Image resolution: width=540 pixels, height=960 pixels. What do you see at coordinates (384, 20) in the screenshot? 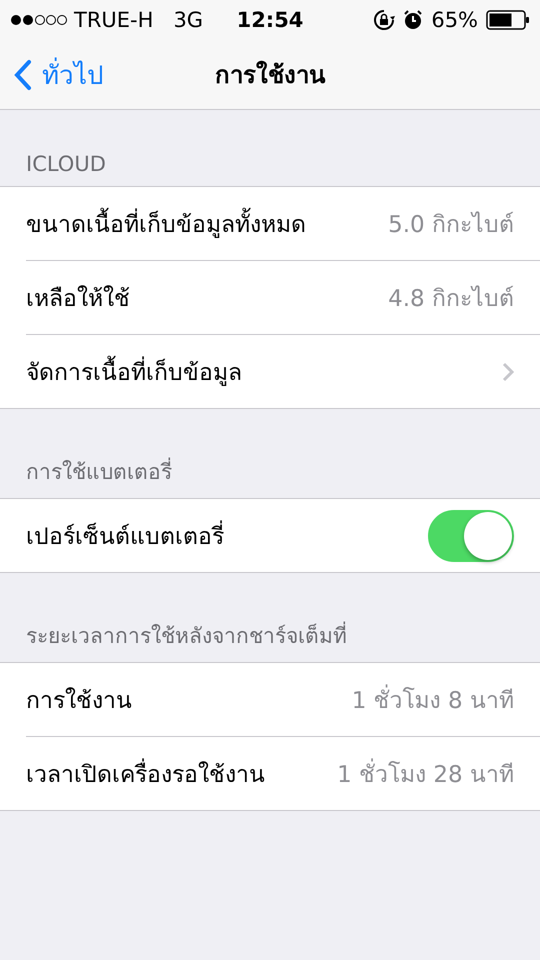
I see `rotation-lock-icon` at bounding box center [384, 20].